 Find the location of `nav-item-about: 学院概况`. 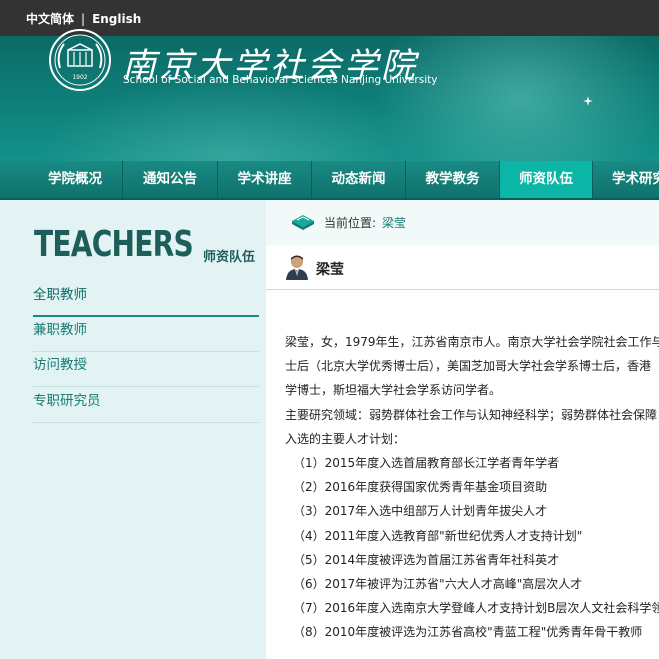

nav-item-about: 学院概况 is located at coordinates (75, 179).